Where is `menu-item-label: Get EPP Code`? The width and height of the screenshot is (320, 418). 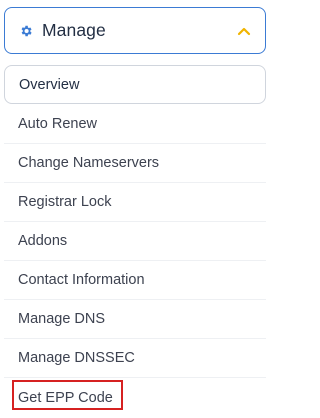 menu-item-label: Get EPP Code is located at coordinates (65, 397).